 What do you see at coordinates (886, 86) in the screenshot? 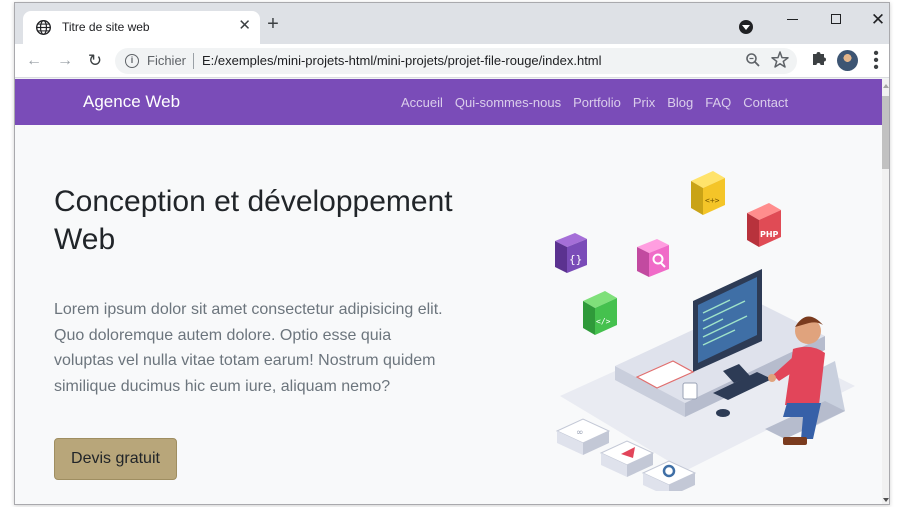
I see `scroll-up-arrow-icon` at bounding box center [886, 86].